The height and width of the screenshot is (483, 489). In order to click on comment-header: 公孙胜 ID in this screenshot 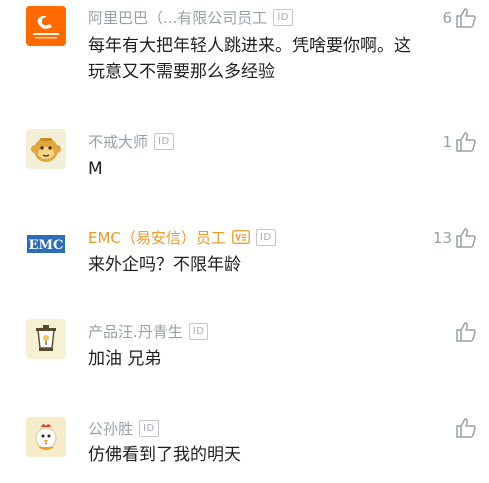, I will do `click(123, 428)`.